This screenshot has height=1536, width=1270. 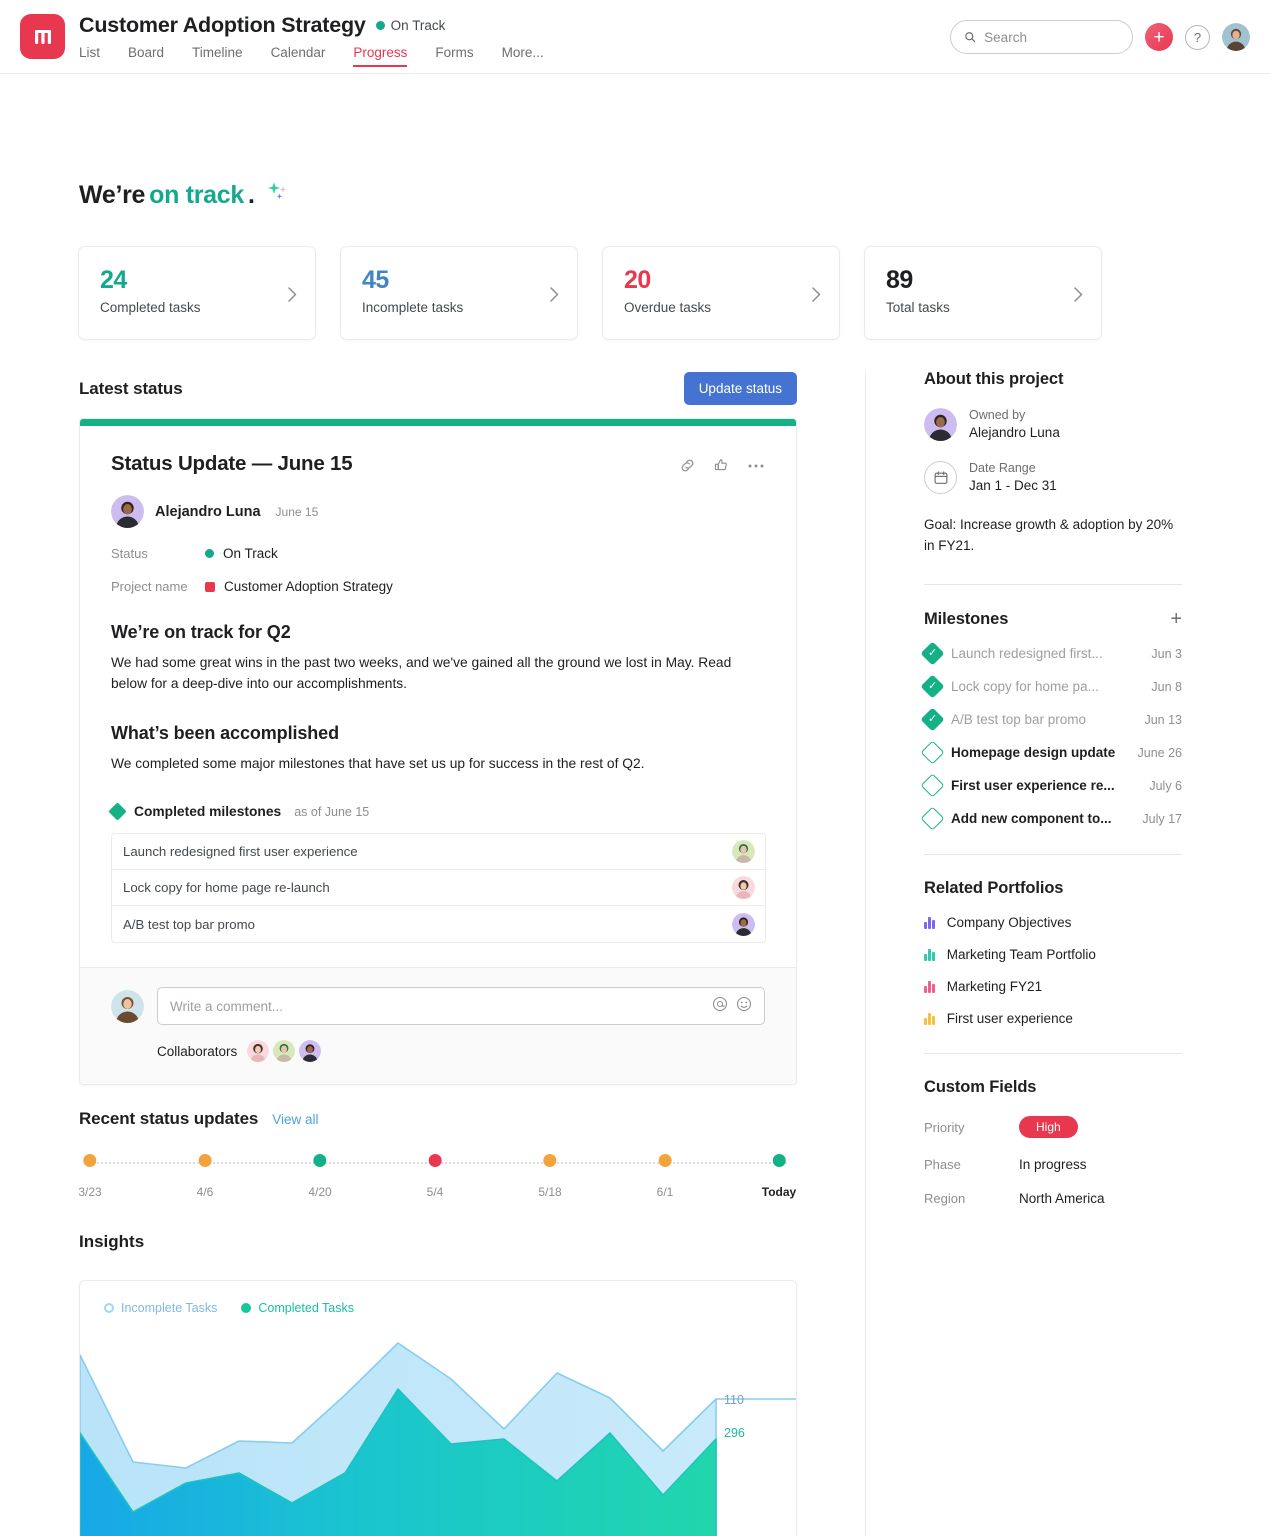 I want to click on search-box, so click(x=1041, y=37).